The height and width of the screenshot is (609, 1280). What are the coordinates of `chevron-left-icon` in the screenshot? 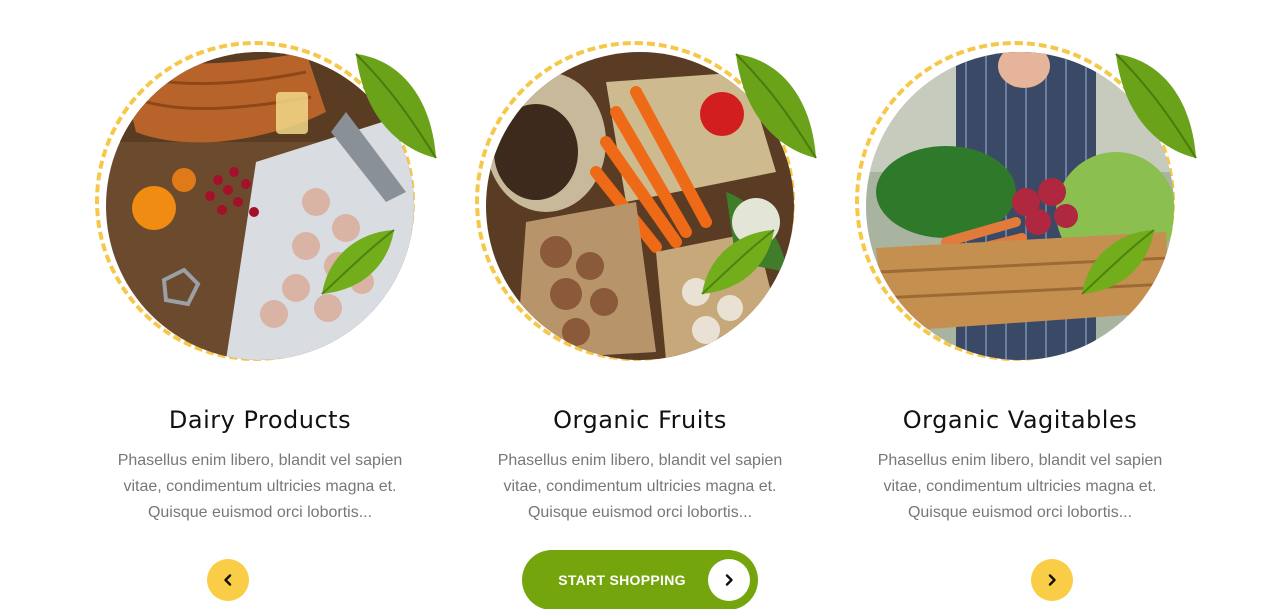 It's located at (228, 580).